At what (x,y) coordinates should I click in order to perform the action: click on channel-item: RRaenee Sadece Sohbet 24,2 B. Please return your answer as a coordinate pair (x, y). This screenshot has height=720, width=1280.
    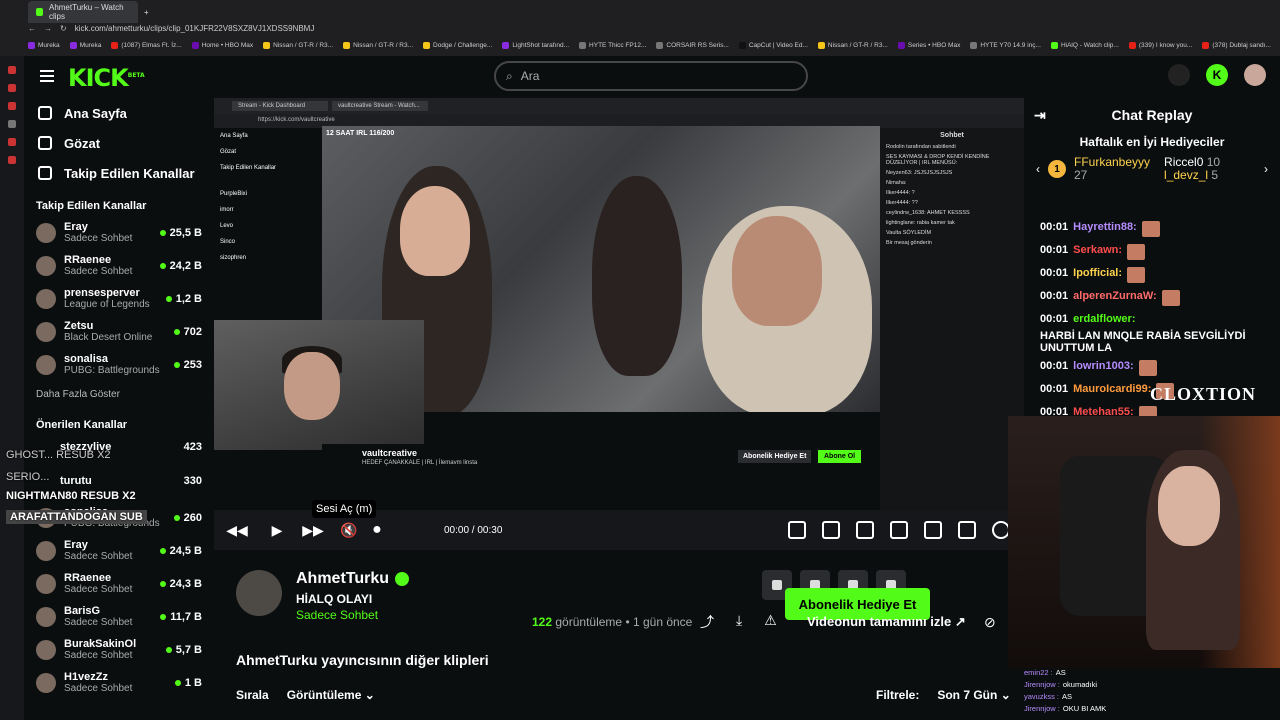
    Looking at the image, I should click on (119, 265).